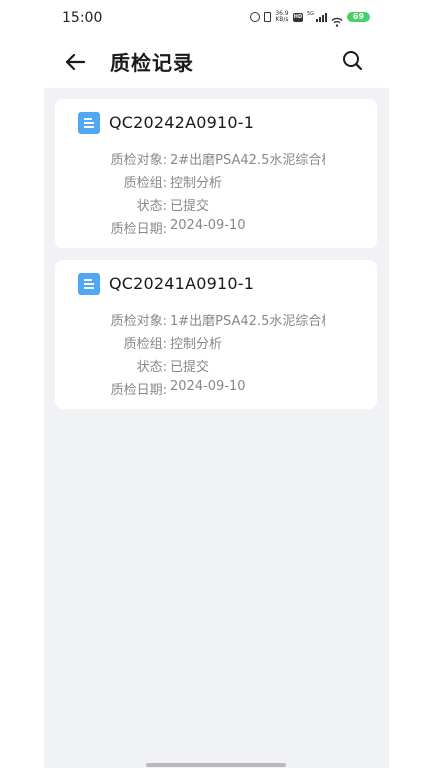 The width and height of the screenshot is (432, 768). I want to click on field-inspection-object: 质检对象: 2#出磨PSA42.5水泥综合样, so click(216, 158).